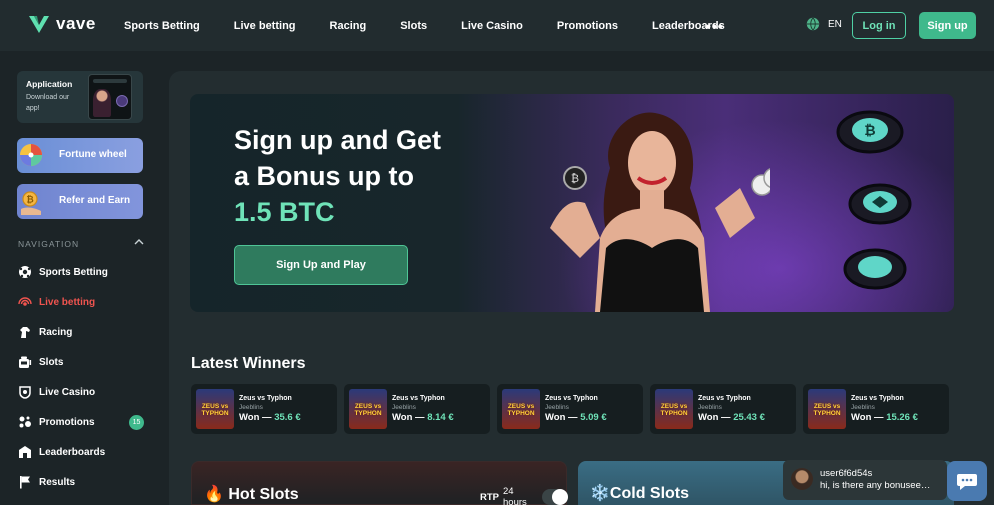 This screenshot has width=994, height=505. I want to click on sidebar-item-label: Results, so click(57, 482).